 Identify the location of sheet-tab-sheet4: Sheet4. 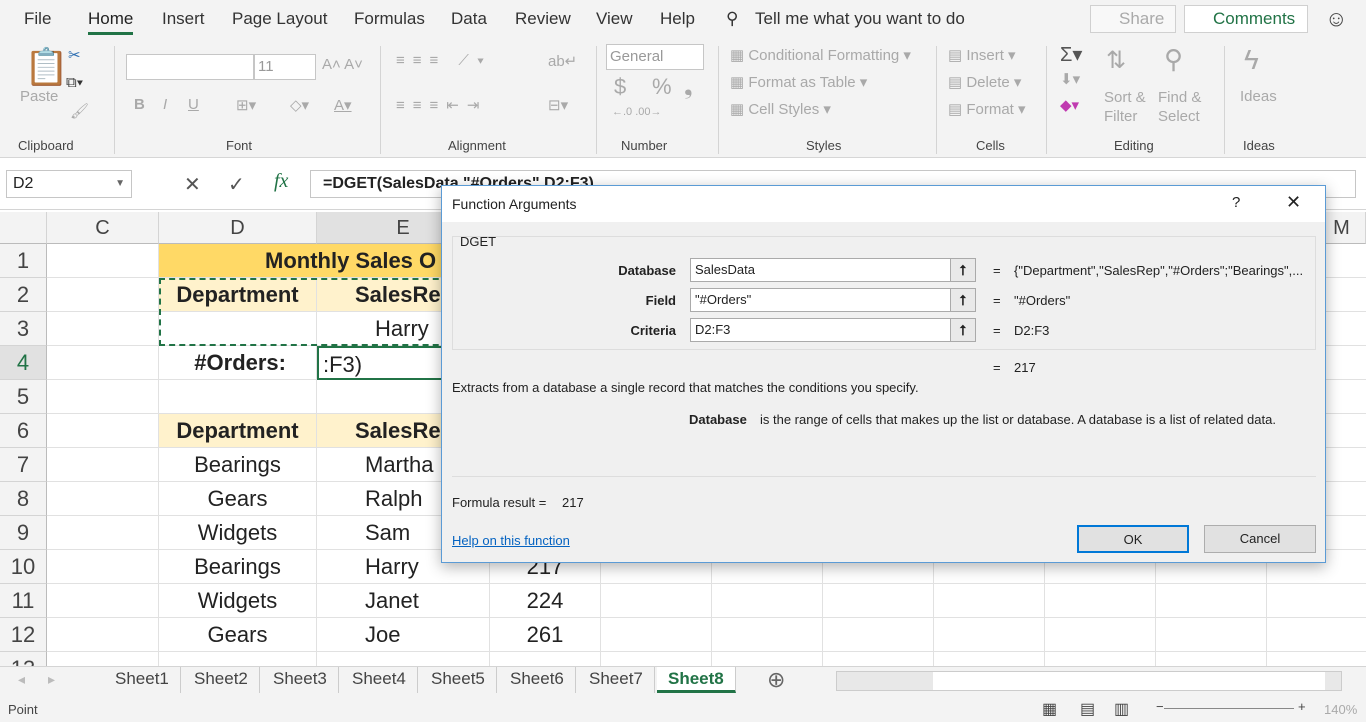
(379, 680).